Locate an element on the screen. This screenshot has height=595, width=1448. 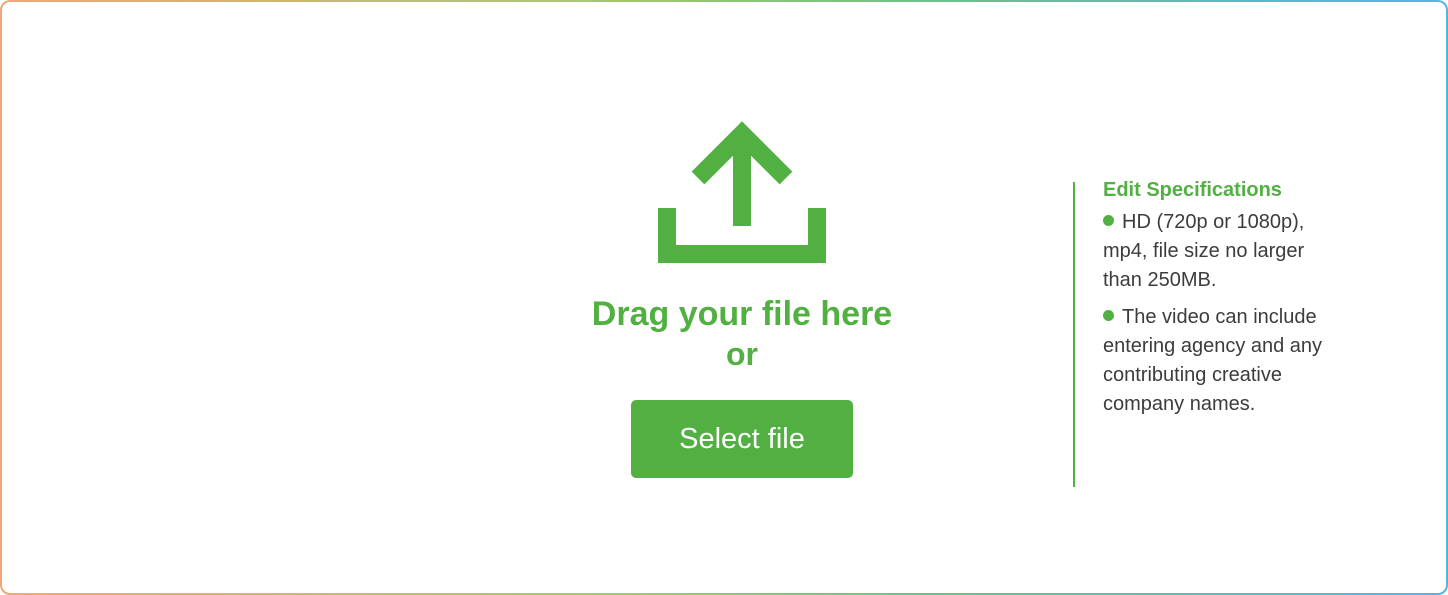
or-text: or is located at coordinates (742, 354).